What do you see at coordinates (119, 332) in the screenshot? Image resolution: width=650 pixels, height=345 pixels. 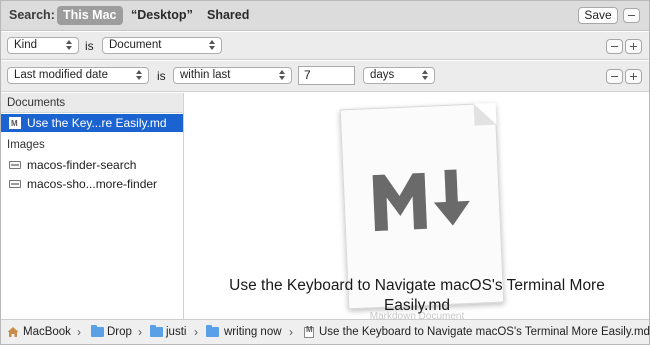 I see `path-crumb-dropbox: Drop` at bounding box center [119, 332].